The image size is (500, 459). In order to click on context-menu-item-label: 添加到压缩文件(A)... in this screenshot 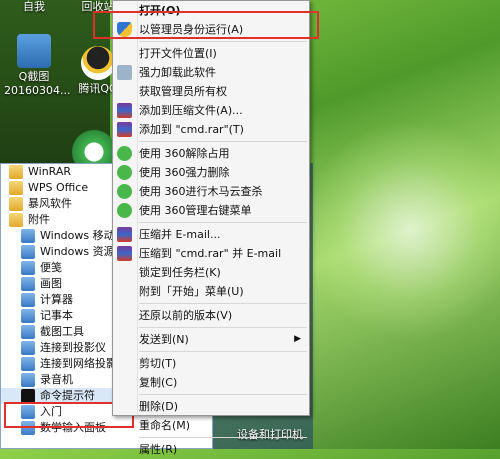, I will do `click(191, 110)`.